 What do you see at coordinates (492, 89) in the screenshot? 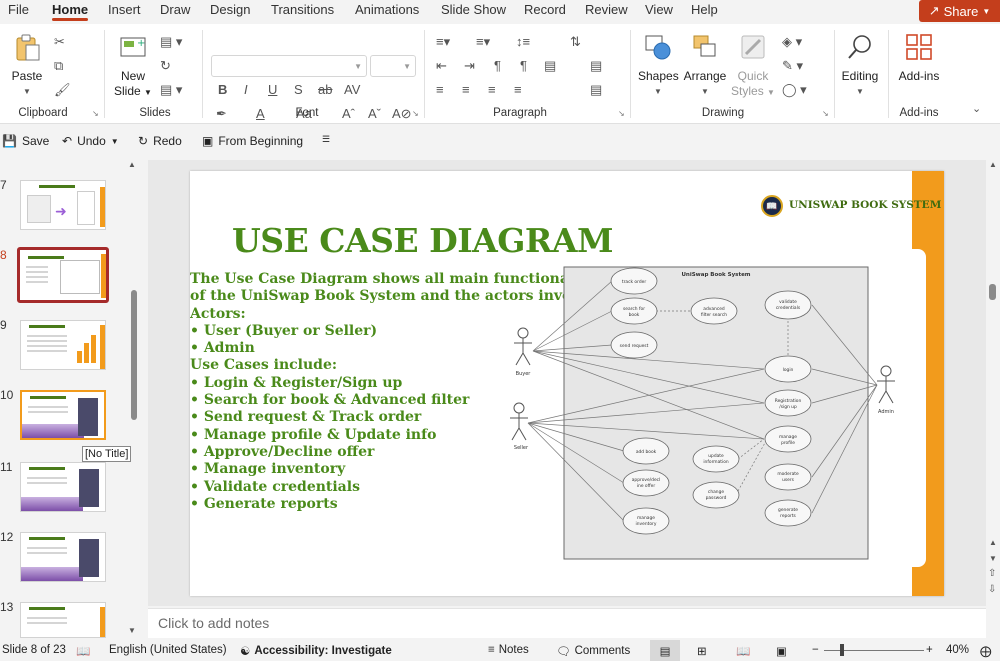
I see `align-right-icon: ≡` at bounding box center [492, 89].